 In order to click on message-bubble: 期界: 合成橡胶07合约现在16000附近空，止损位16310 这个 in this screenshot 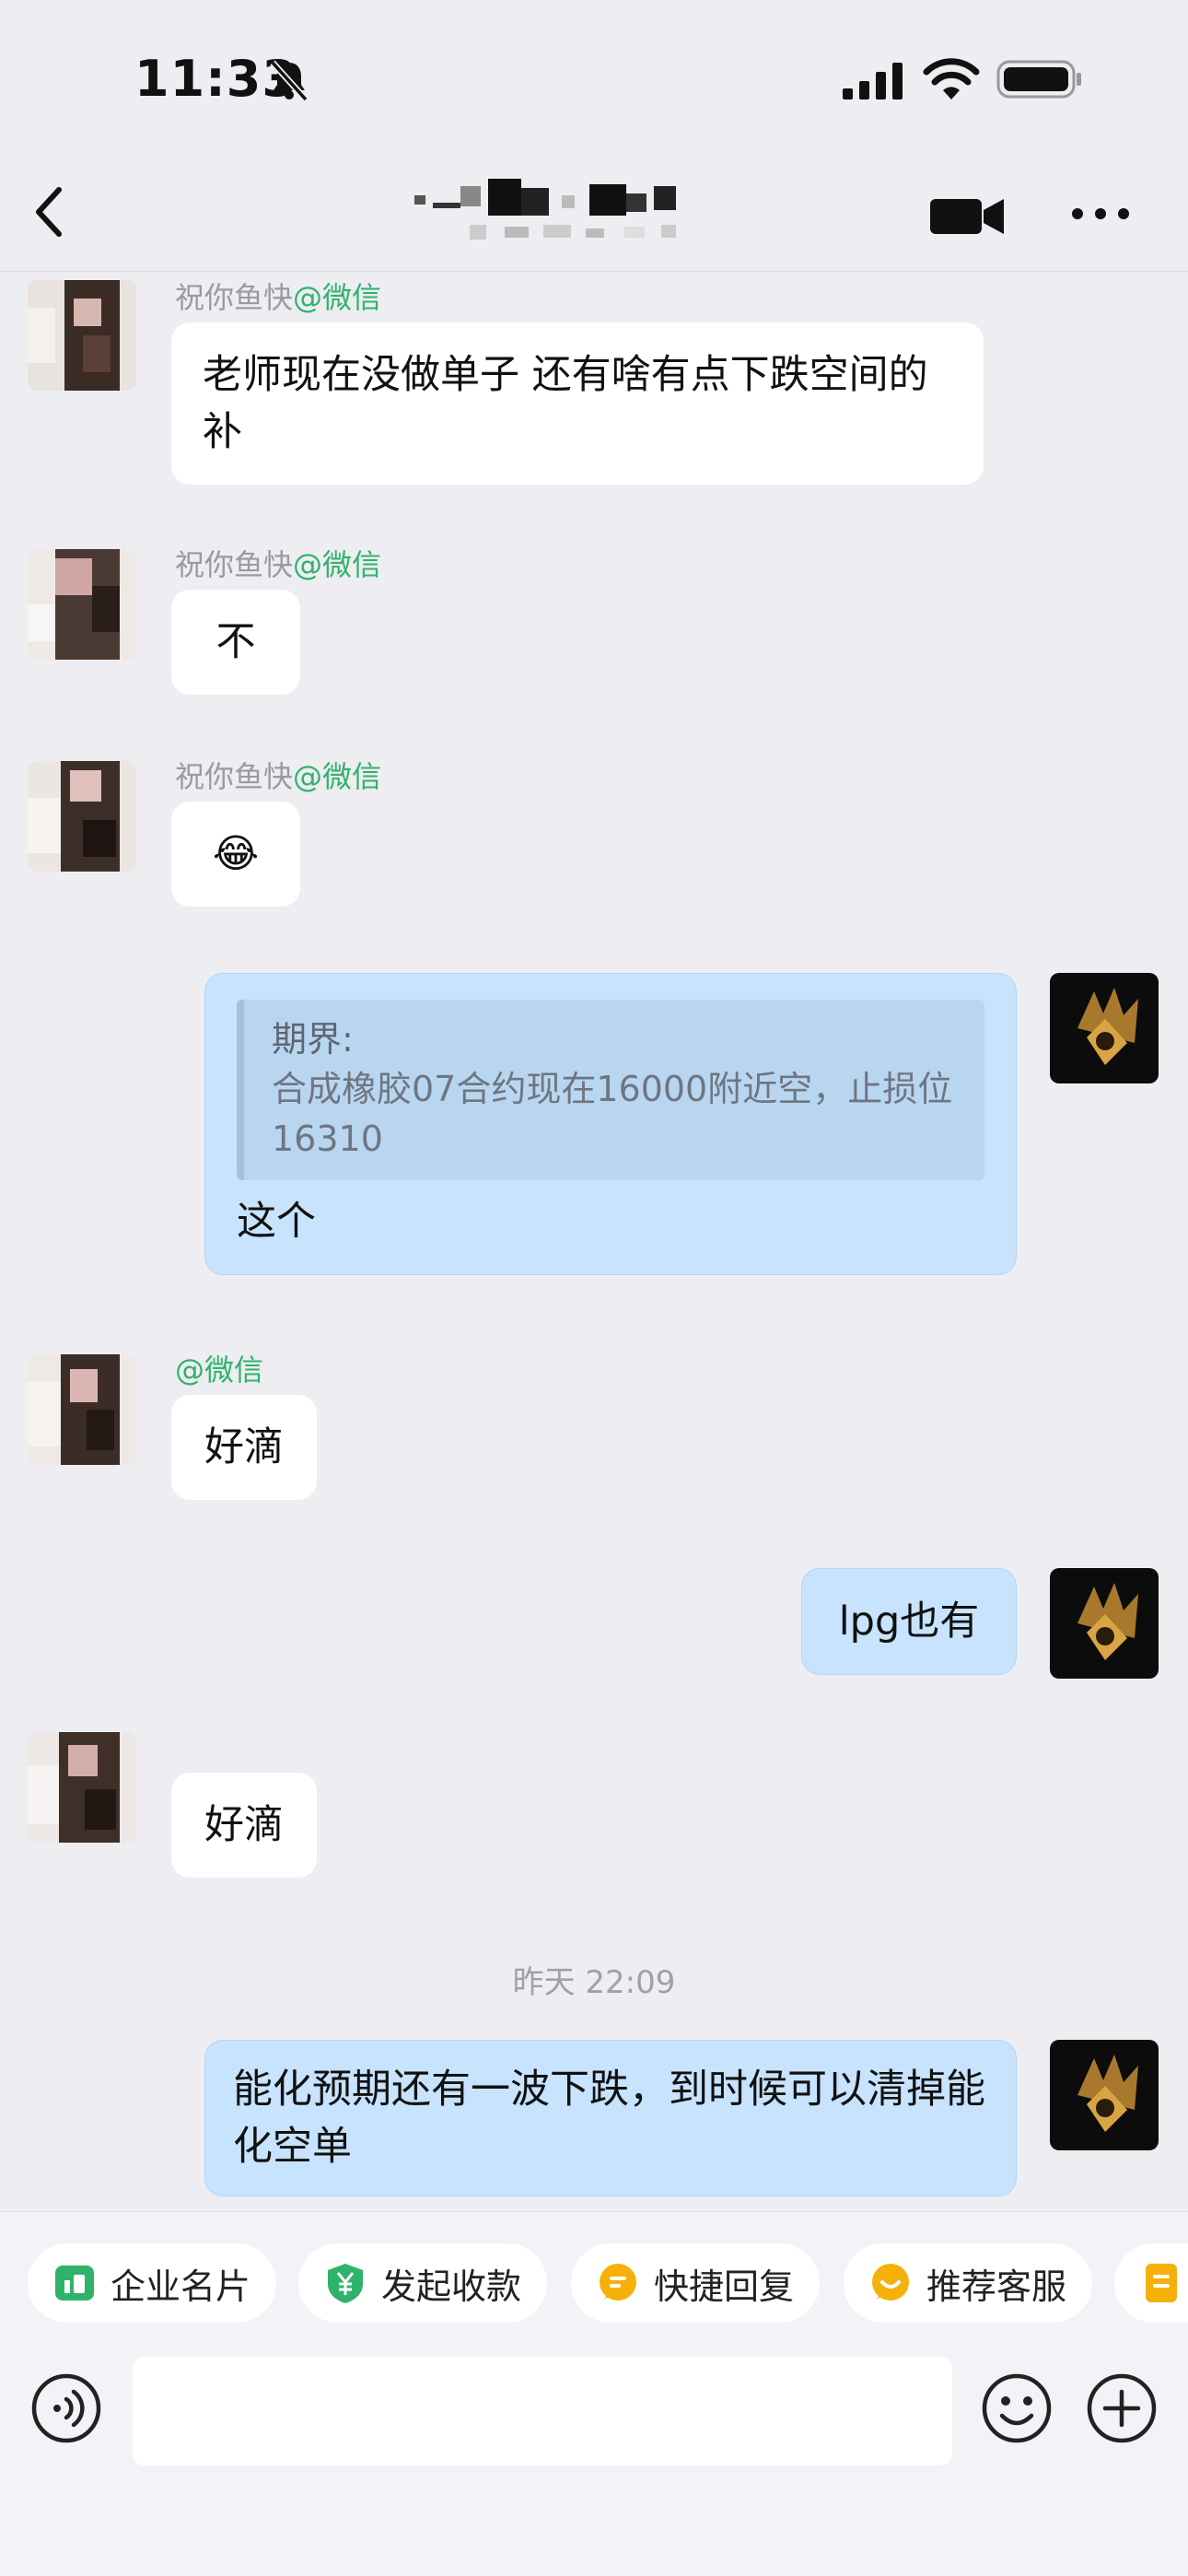, I will do `click(610, 1124)`.